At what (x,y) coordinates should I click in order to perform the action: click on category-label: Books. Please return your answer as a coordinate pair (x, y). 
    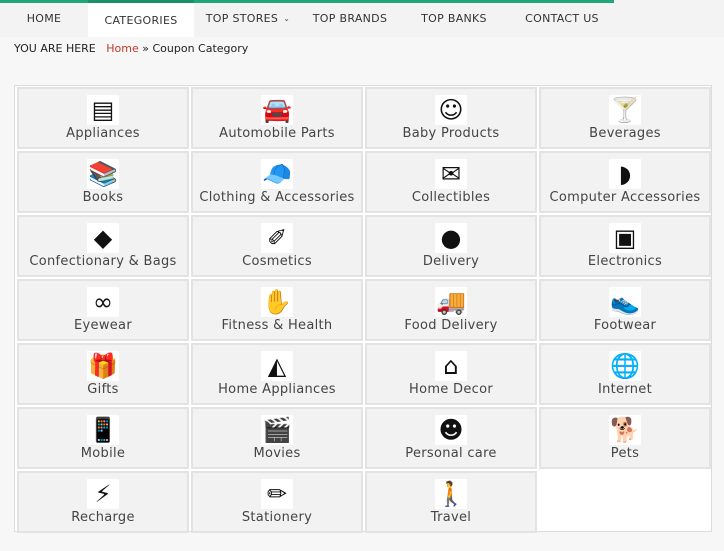
    Looking at the image, I should click on (103, 197).